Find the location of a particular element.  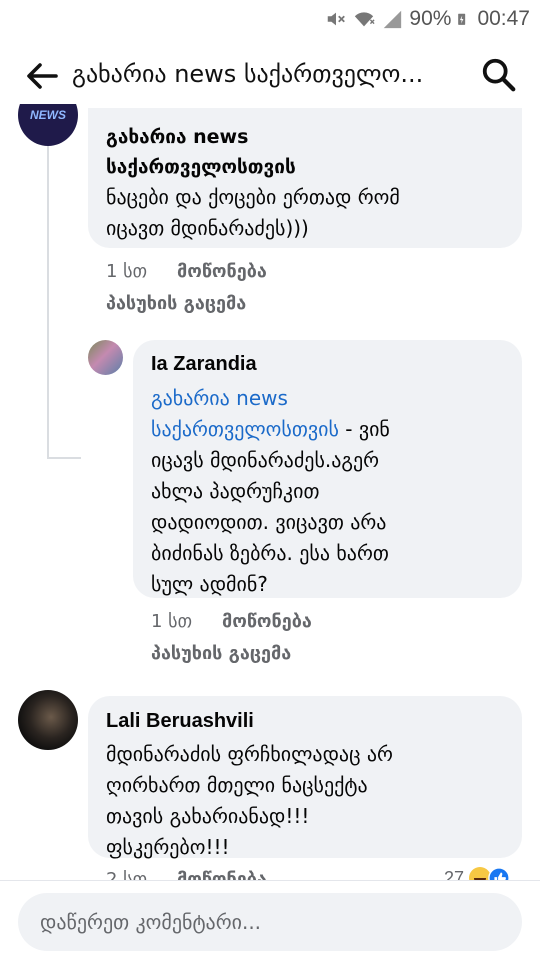

search-icon is located at coordinates (499, 75).